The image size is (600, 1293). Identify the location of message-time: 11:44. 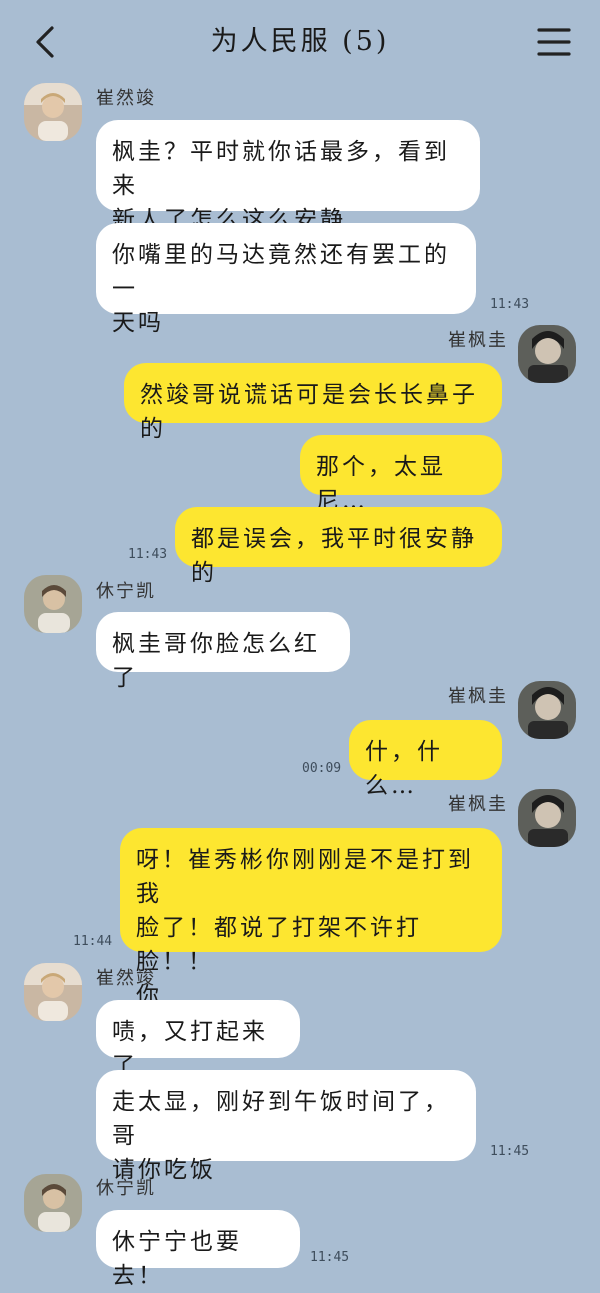
(93, 941).